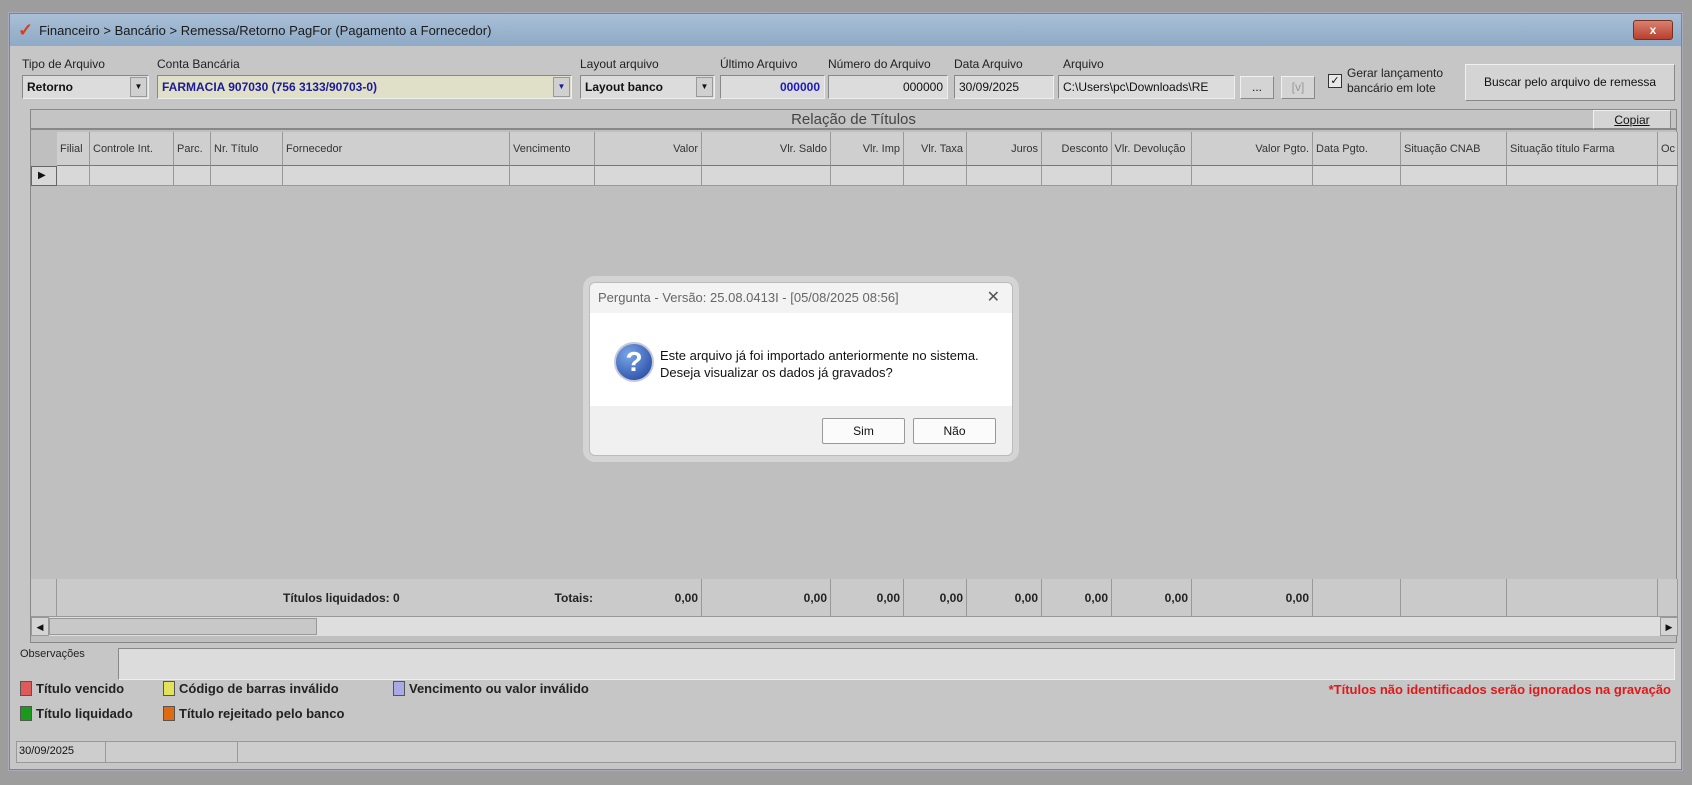  Describe the element at coordinates (1668, 149) in the screenshot. I see `column-header: Oc` at that location.